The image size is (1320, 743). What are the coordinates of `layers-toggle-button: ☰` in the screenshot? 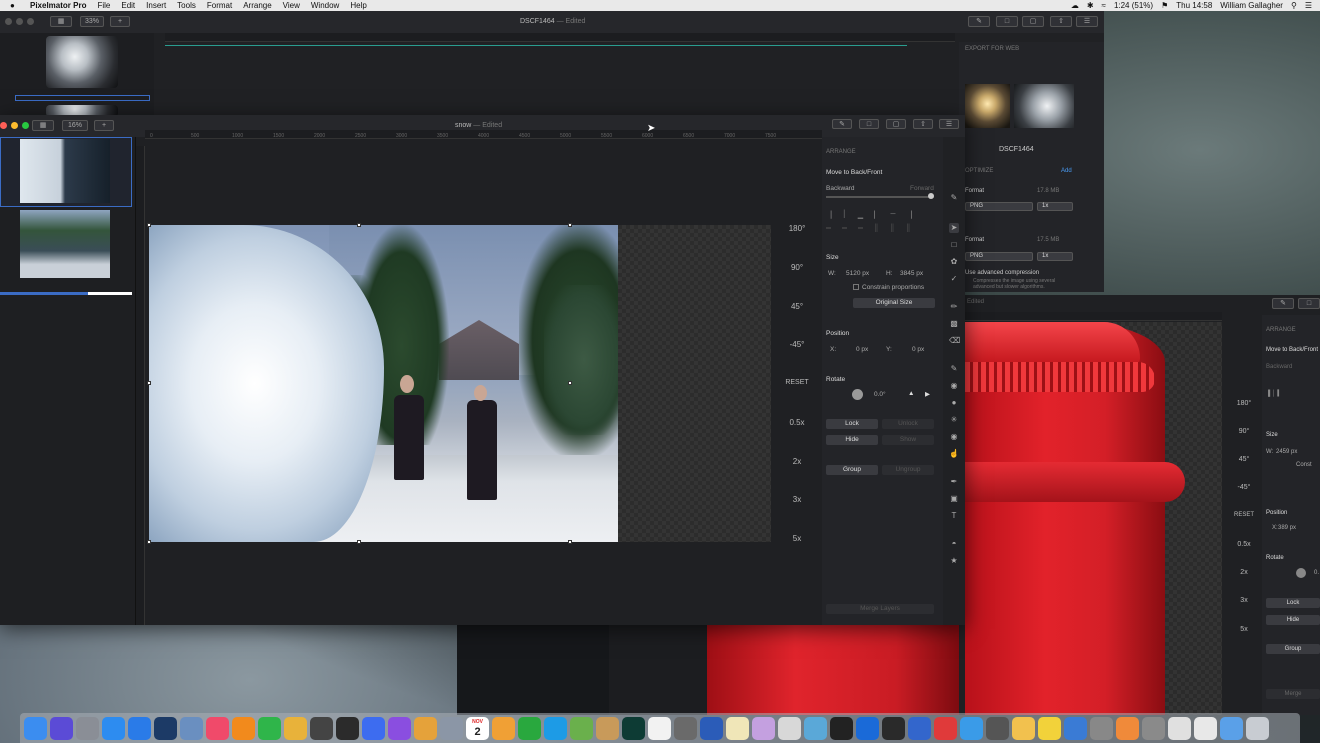 It's located at (1087, 21).